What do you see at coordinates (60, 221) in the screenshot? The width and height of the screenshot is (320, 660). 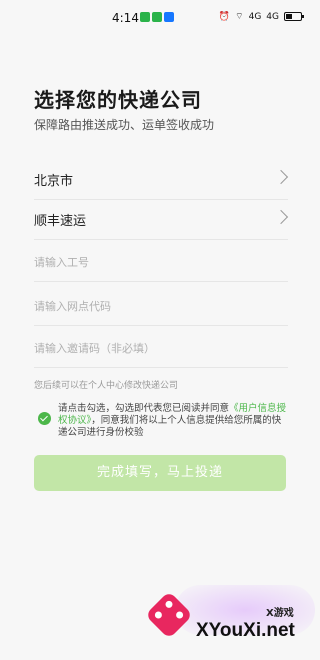 I see `company-value: 顺丰速运` at bounding box center [60, 221].